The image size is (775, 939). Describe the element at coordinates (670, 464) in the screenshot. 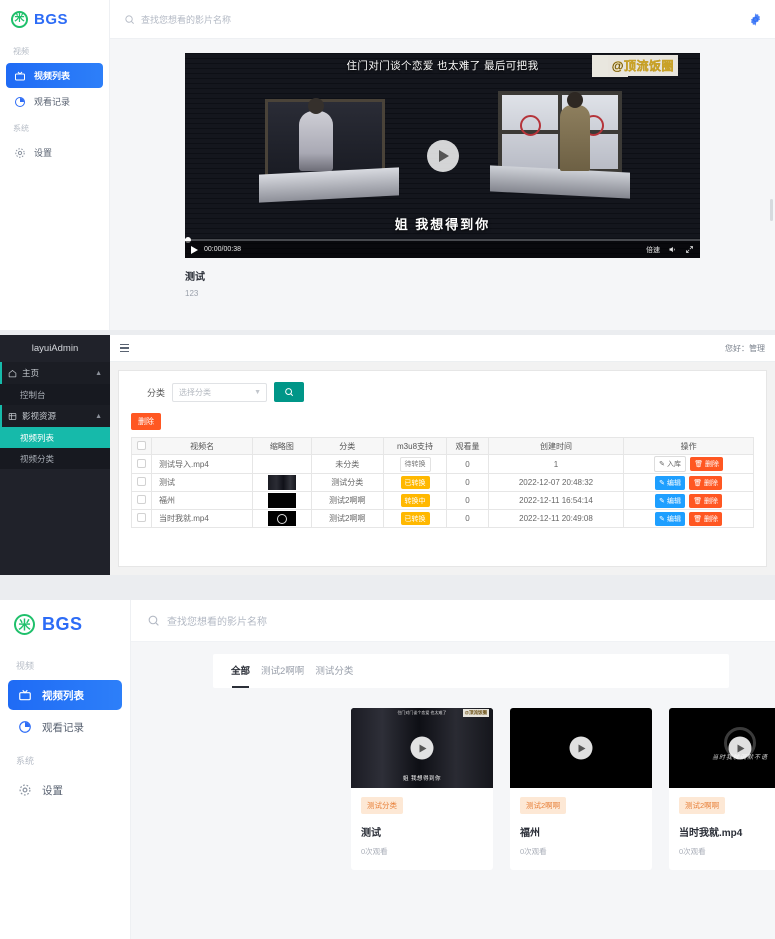

I see `import-button: ✎ 入库` at that location.